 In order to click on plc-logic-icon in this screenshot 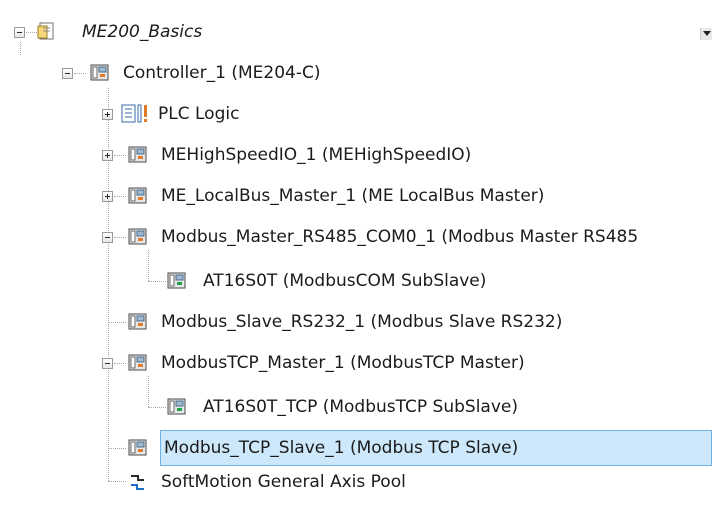, I will do `click(134, 113)`.